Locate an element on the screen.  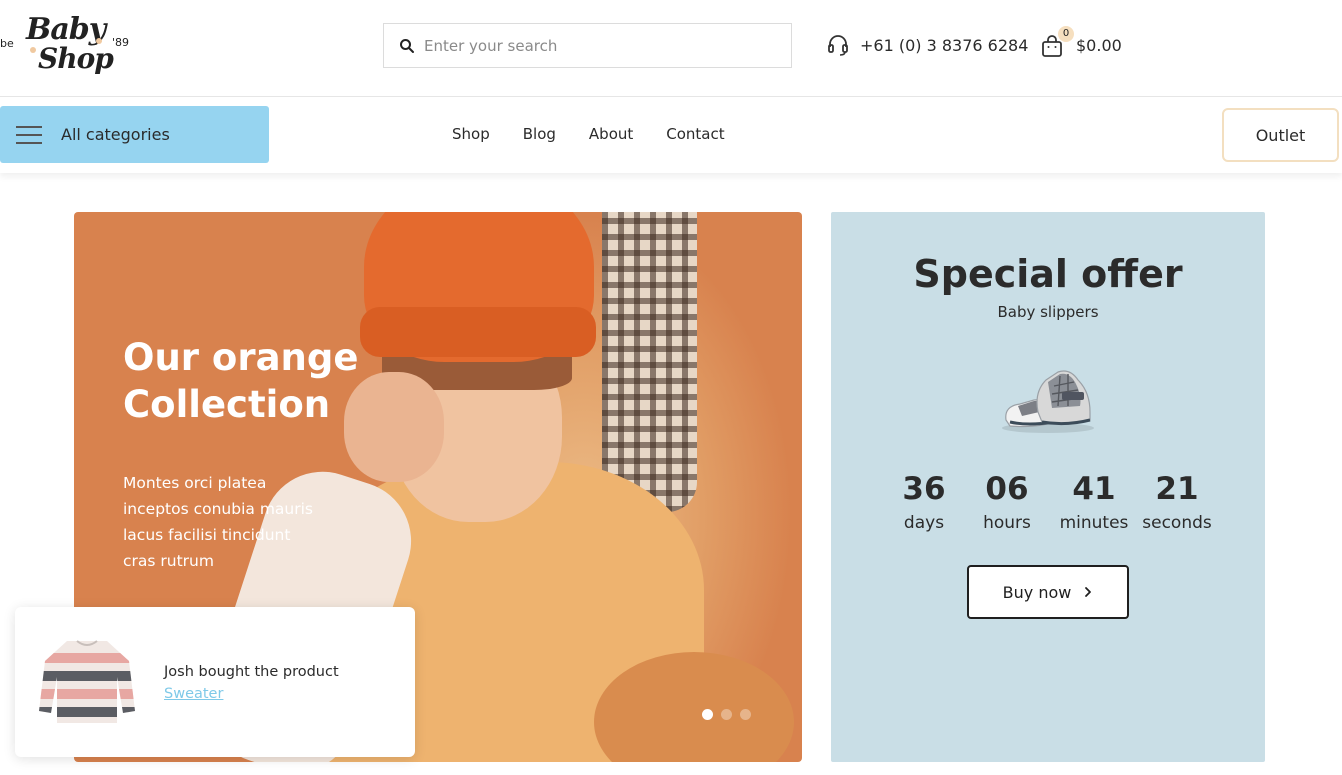
countdown-days: 36 days is located at coordinates (924, 501).